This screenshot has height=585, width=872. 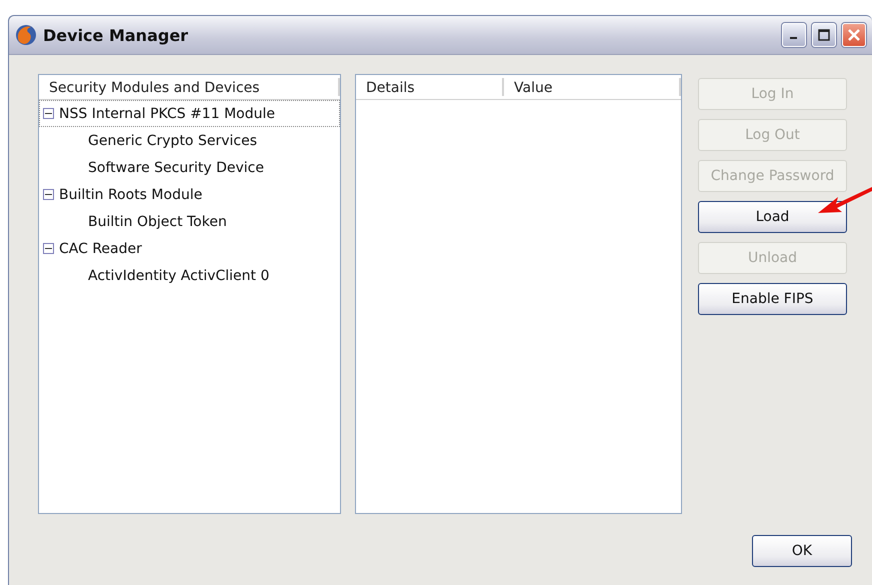 What do you see at coordinates (116, 35) in the screenshot?
I see `window-title: Device Manager` at bounding box center [116, 35].